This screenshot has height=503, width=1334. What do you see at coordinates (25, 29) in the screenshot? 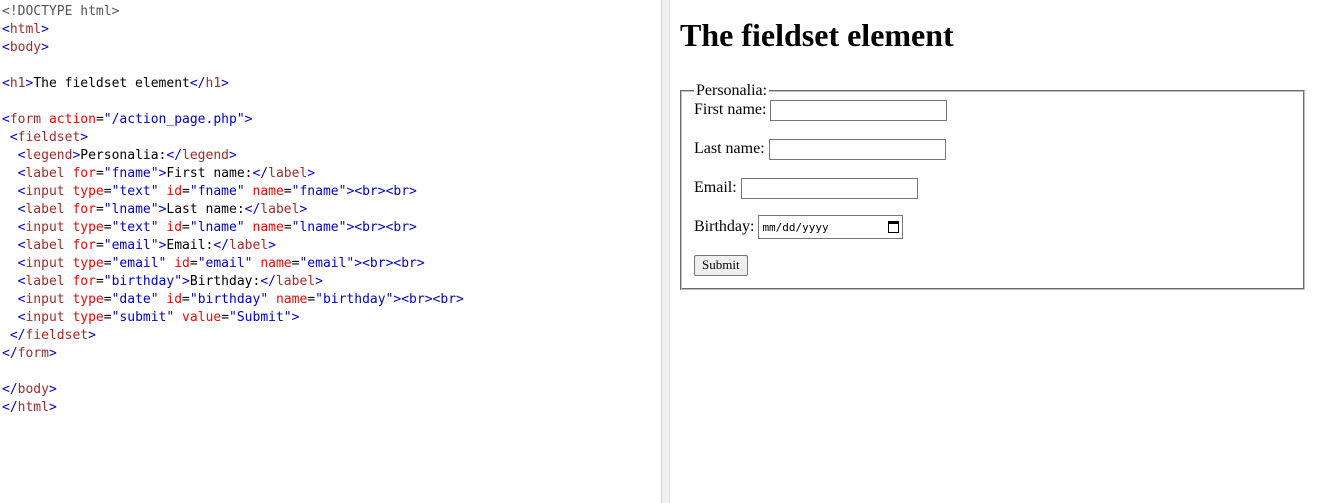
I see `code-line: <html>` at bounding box center [25, 29].